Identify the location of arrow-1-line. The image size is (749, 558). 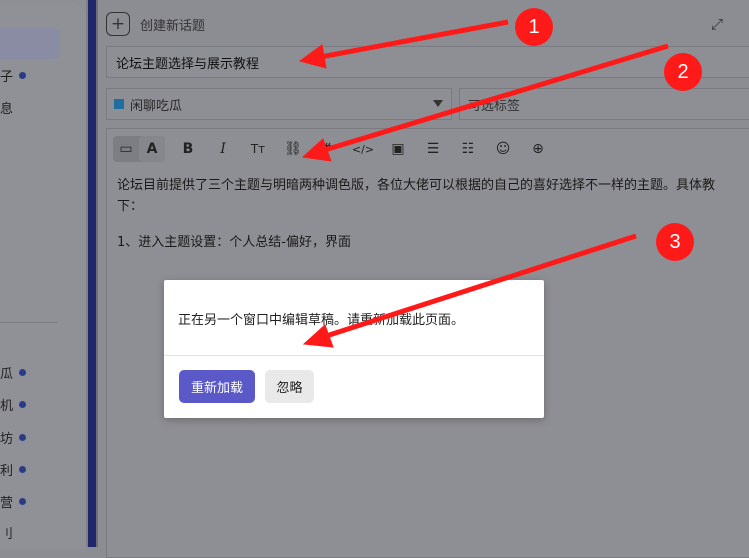
(411, 40).